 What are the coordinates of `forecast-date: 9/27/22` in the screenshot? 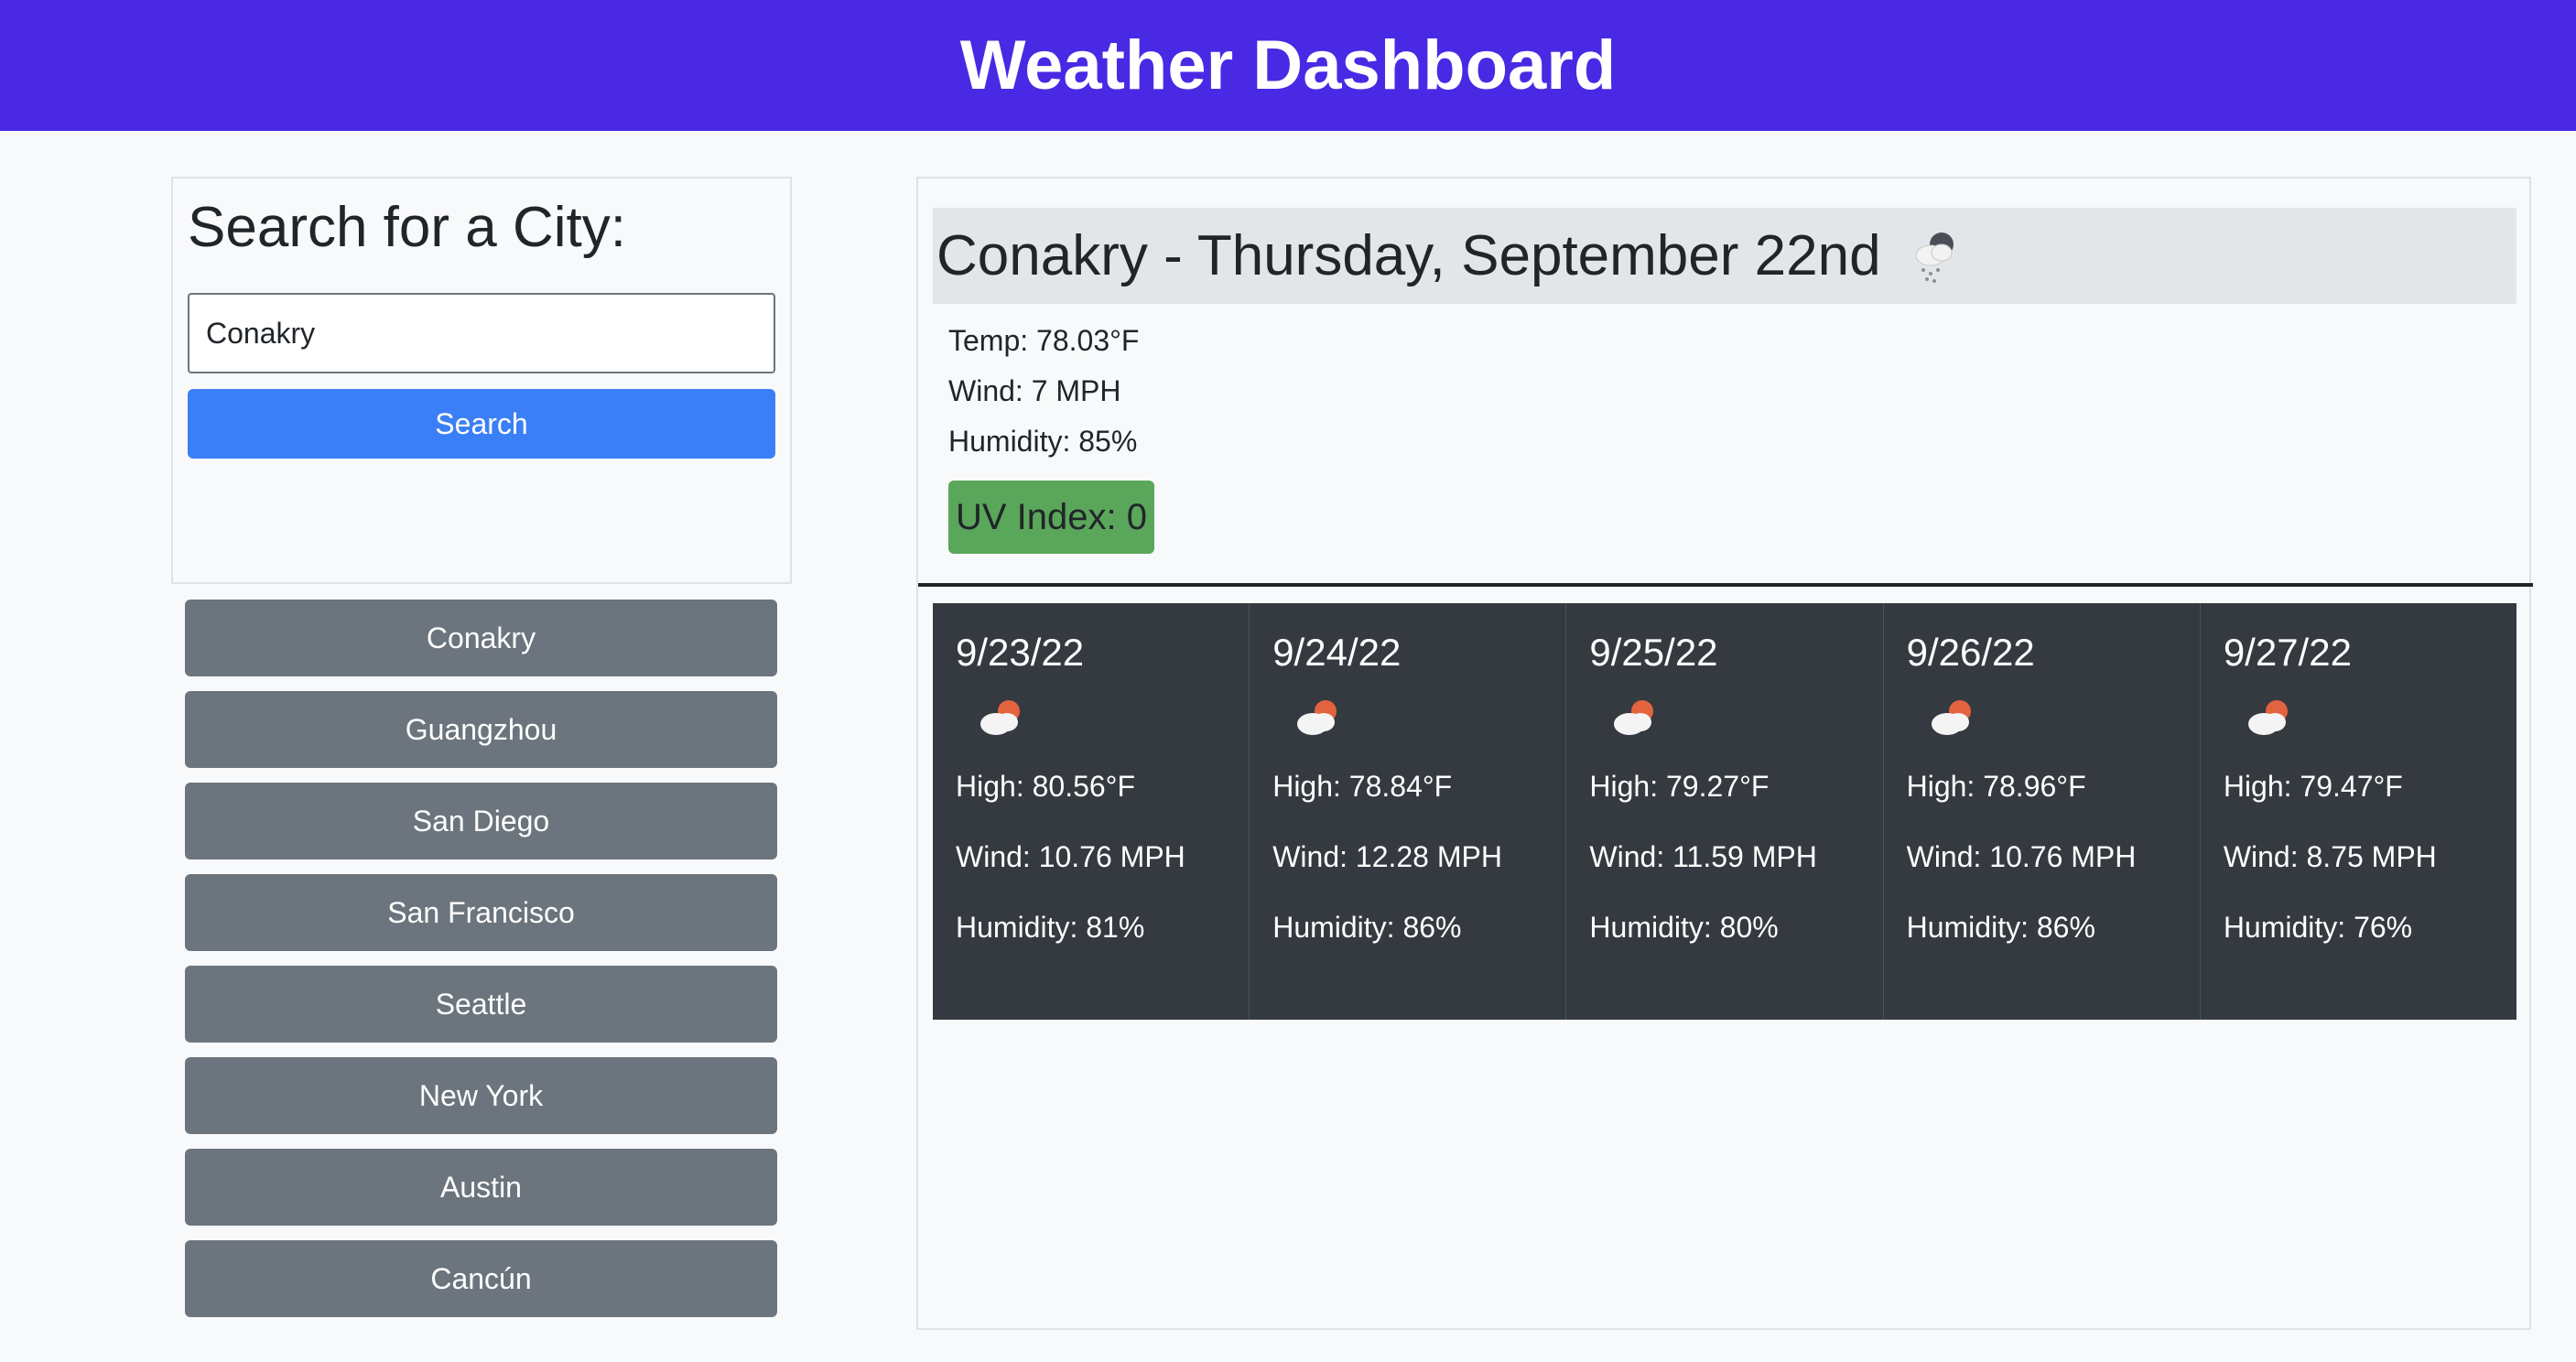 It's located at (2288, 652).